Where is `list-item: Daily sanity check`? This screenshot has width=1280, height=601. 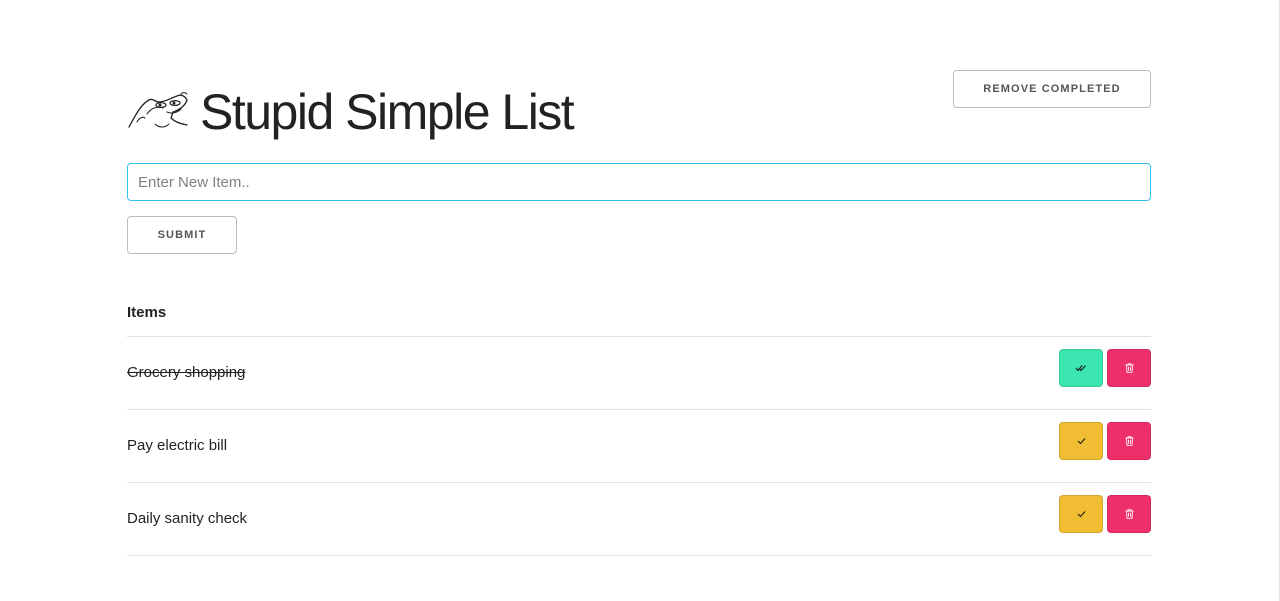
list-item: Daily sanity check is located at coordinates (639, 519).